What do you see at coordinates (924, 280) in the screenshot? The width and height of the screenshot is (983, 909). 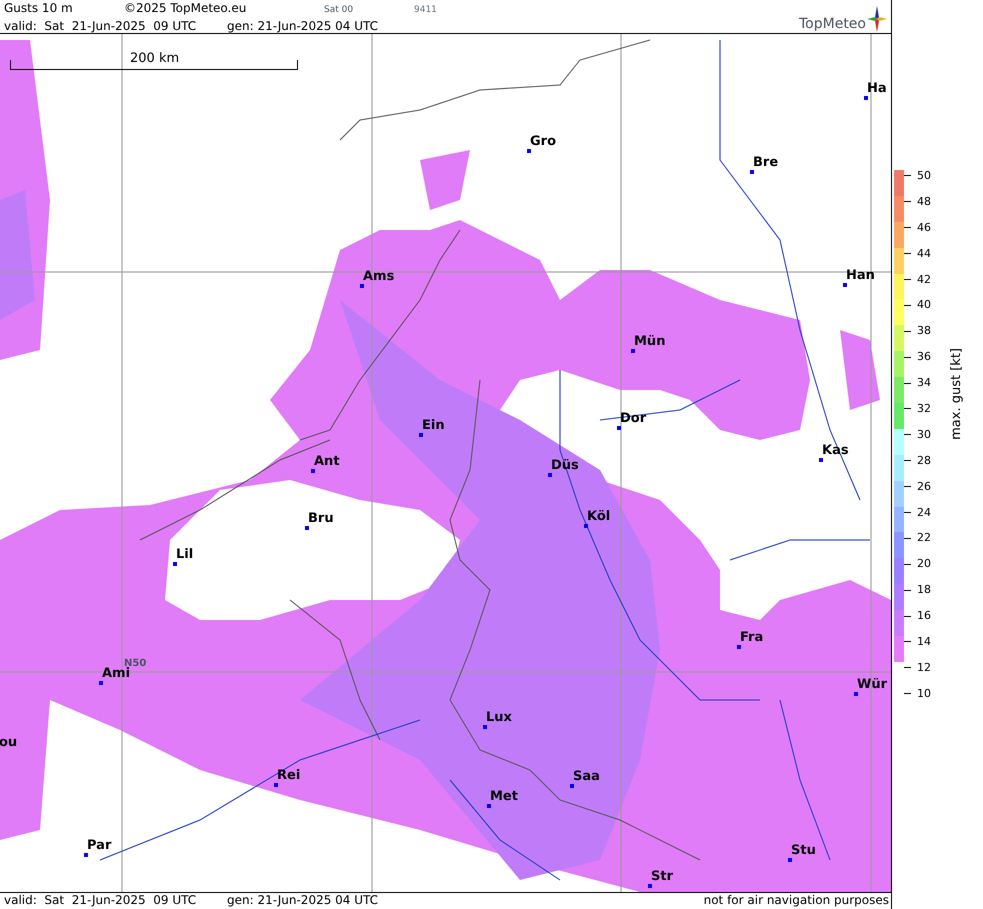 I see `tick-label: 42` at bounding box center [924, 280].